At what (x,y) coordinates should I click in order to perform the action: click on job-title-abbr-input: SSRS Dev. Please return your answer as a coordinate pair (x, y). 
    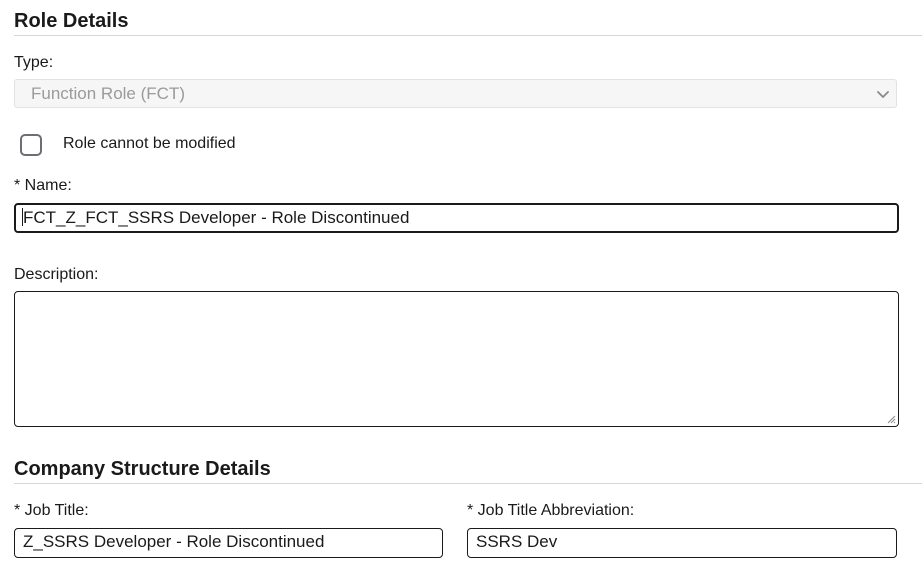
    Looking at the image, I should click on (682, 543).